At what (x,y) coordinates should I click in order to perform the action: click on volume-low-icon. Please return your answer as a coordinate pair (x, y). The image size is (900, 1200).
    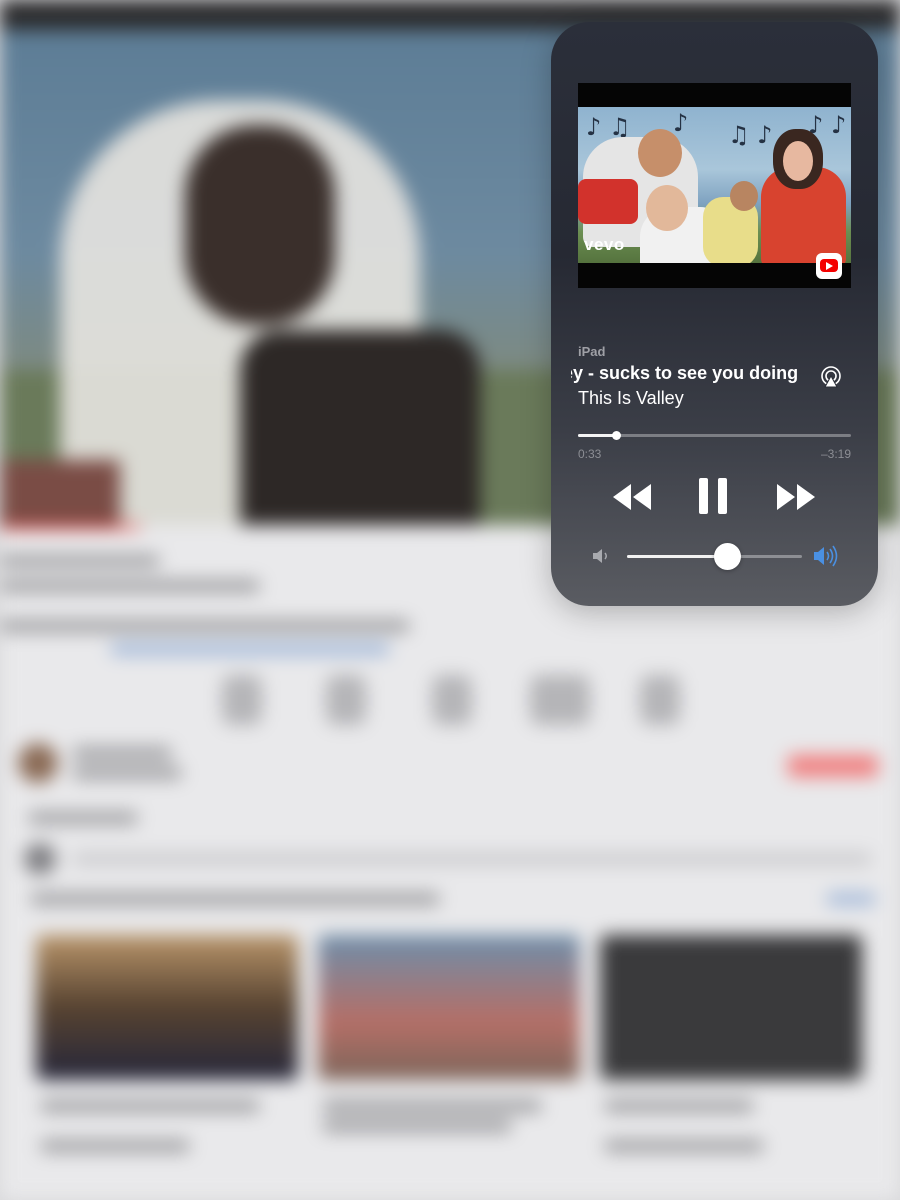
    Looking at the image, I should click on (600, 556).